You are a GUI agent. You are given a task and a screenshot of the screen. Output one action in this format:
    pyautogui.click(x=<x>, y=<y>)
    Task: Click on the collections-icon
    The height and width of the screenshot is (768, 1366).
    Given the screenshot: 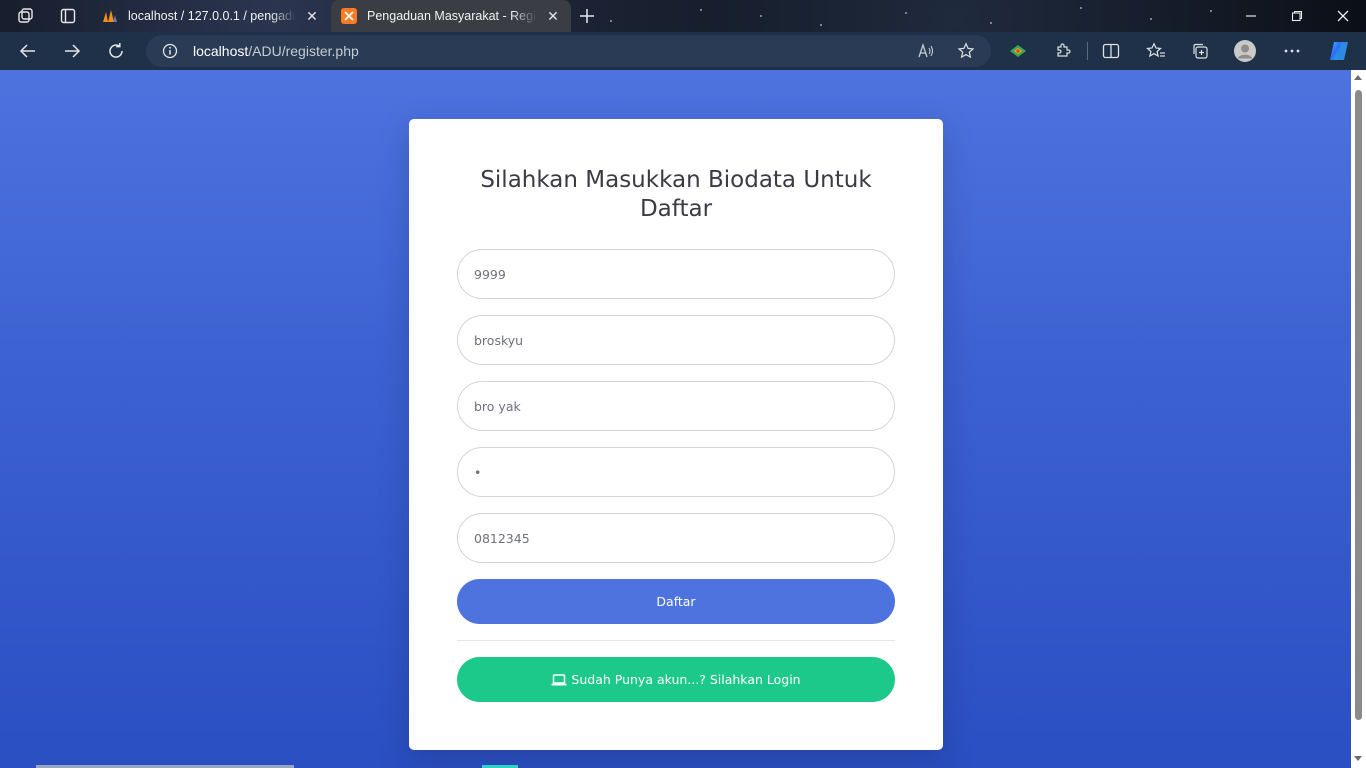 What is the action you would take?
    pyautogui.click(x=1200, y=51)
    